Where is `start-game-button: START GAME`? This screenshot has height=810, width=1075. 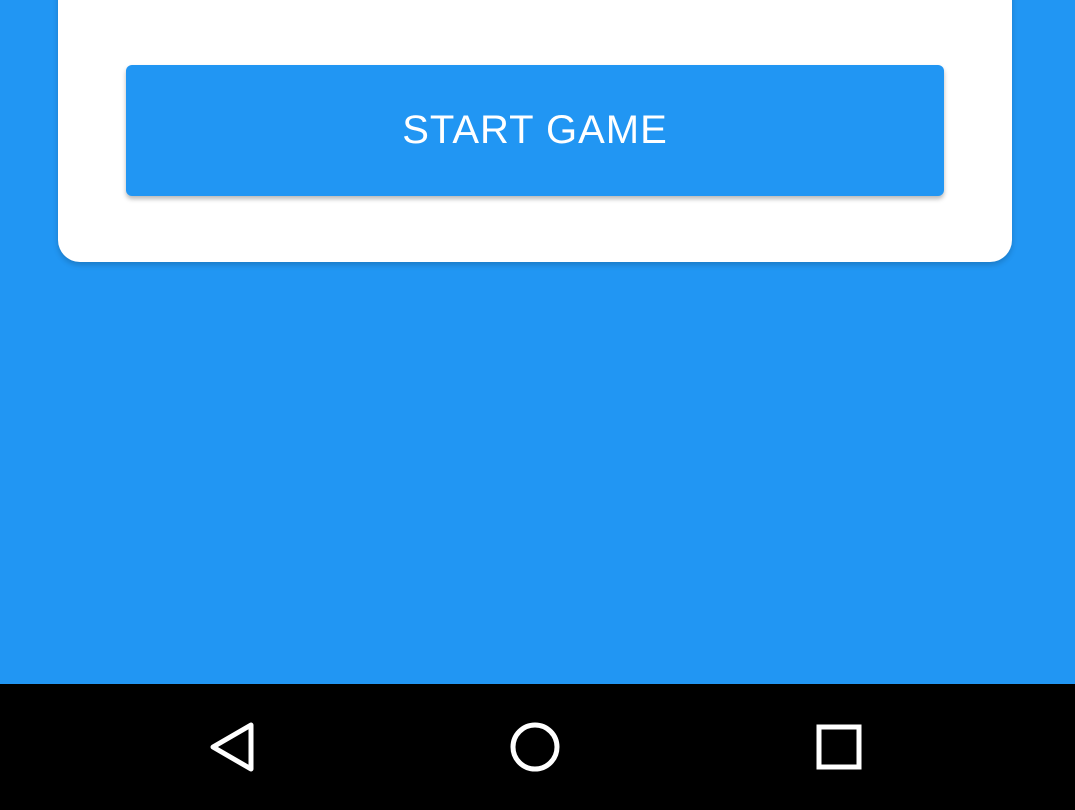
start-game-button: START GAME is located at coordinates (535, 130).